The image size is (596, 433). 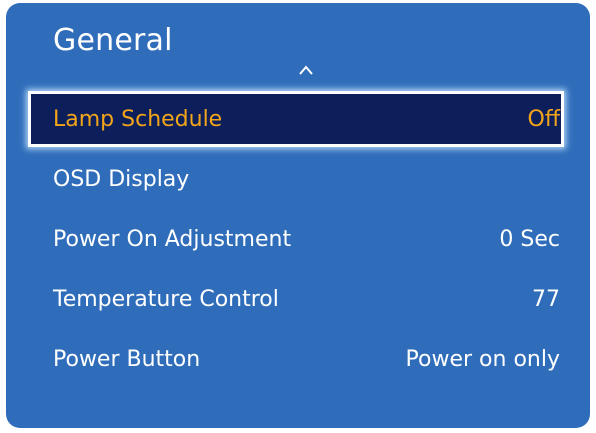 I want to click on menu-item-label: Power Button, so click(x=127, y=359).